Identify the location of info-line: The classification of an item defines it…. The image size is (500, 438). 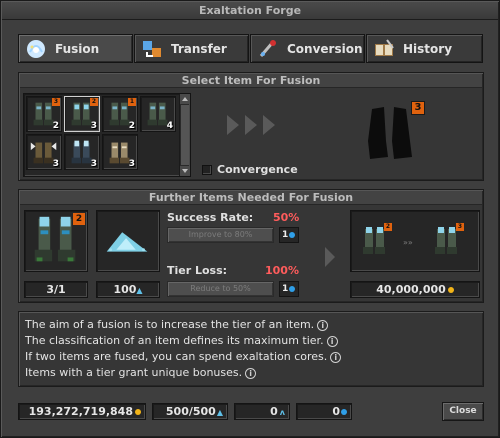
(181, 340).